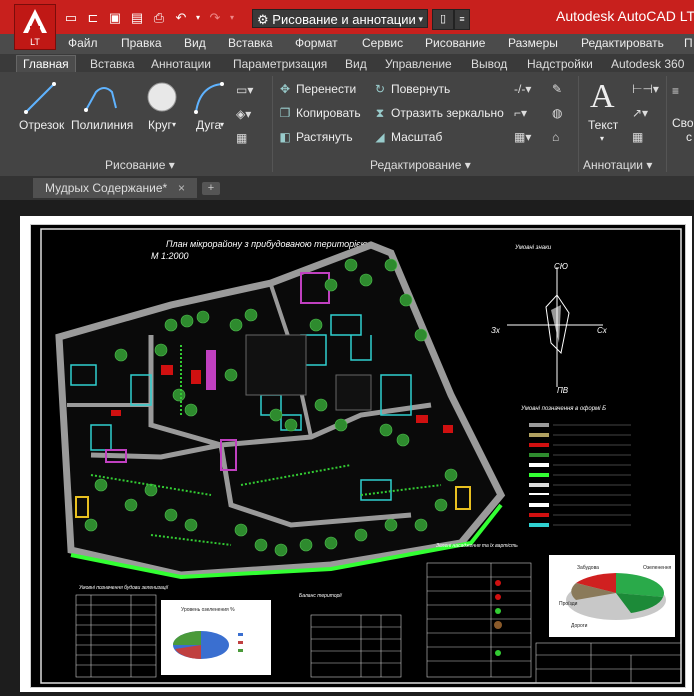  Describe the element at coordinates (241, 138) in the screenshot. I see `boundary-icon: ▦` at that location.